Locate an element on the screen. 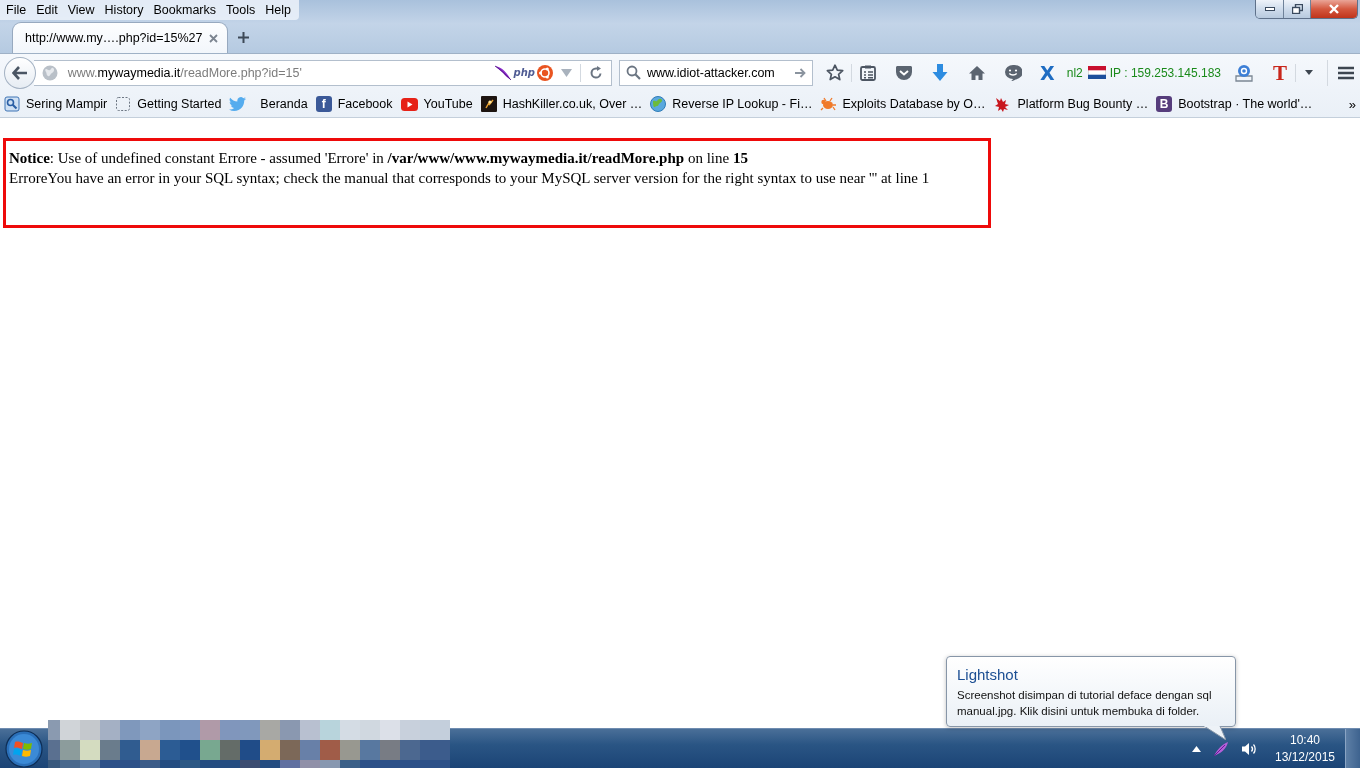 Image resolution: width=1360 pixels, height=768 pixels. flag-orb-icon is located at coordinates (24, 748).